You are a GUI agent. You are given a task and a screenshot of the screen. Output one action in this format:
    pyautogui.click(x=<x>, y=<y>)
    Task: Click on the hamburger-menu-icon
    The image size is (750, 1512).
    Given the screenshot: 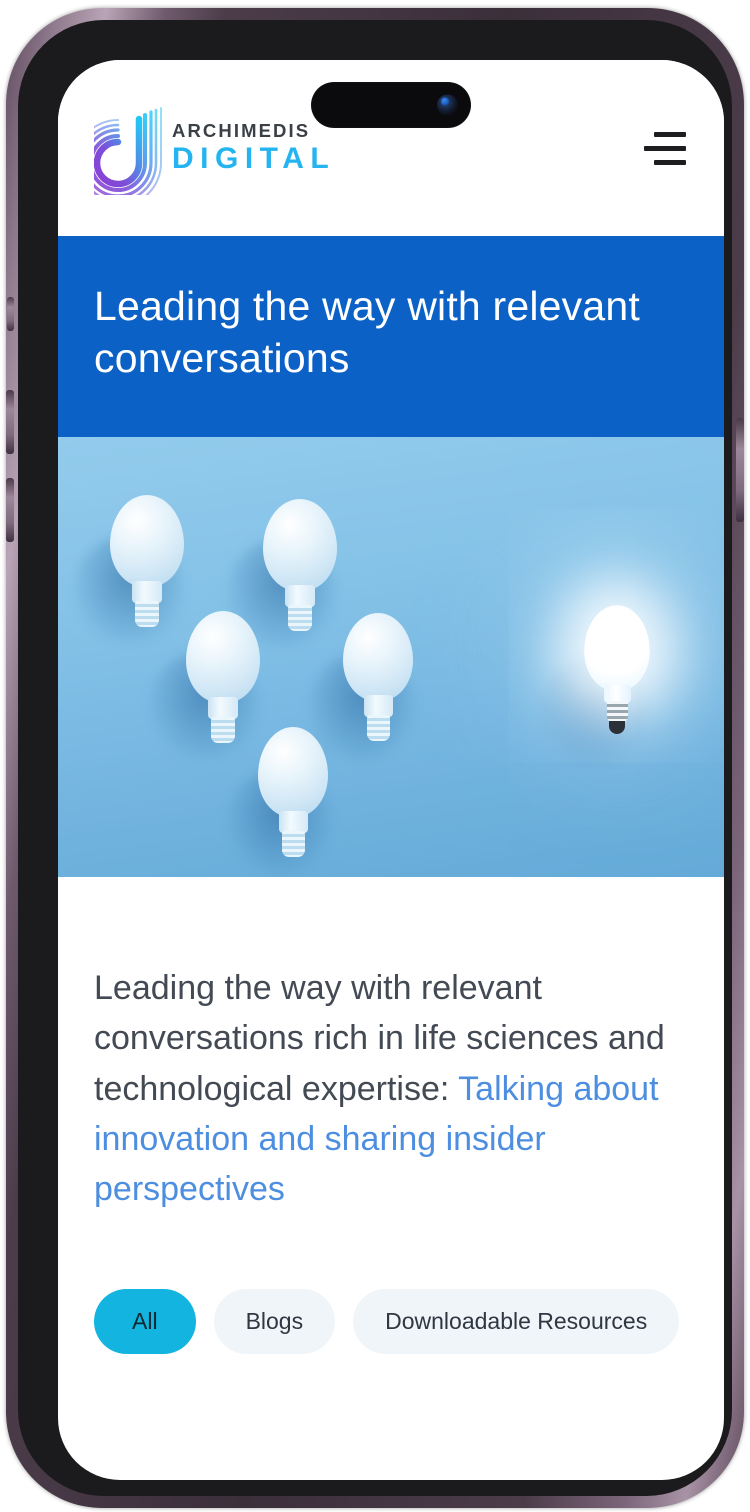 What is the action you would take?
    pyautogui.click(x=663, y=148)
    